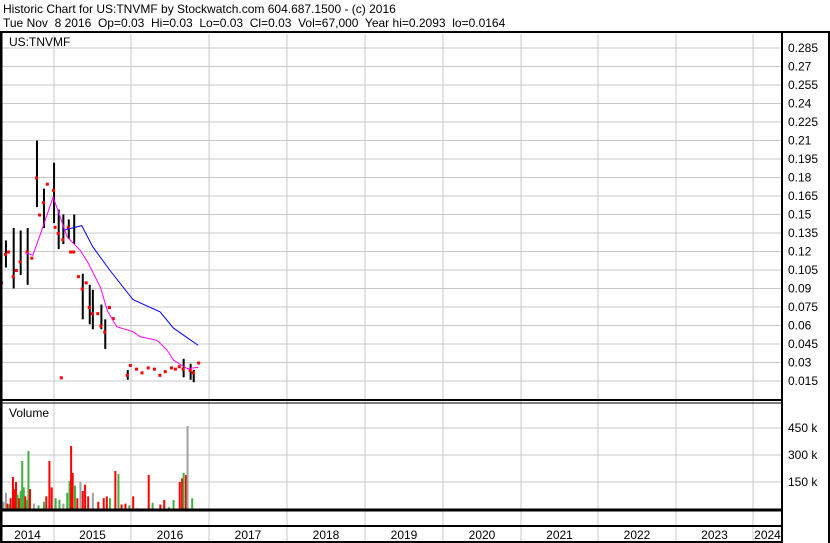 The image size is (830, 543). Describe the element at coordinates (559, 535) in the screenshot. I see `year-label: 2021` at that location.